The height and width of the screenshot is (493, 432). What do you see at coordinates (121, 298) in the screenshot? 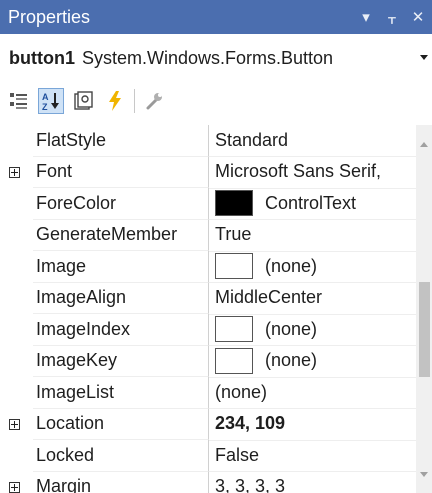
I see `property-name: ImageAlign` at bounding box center [121, 298].